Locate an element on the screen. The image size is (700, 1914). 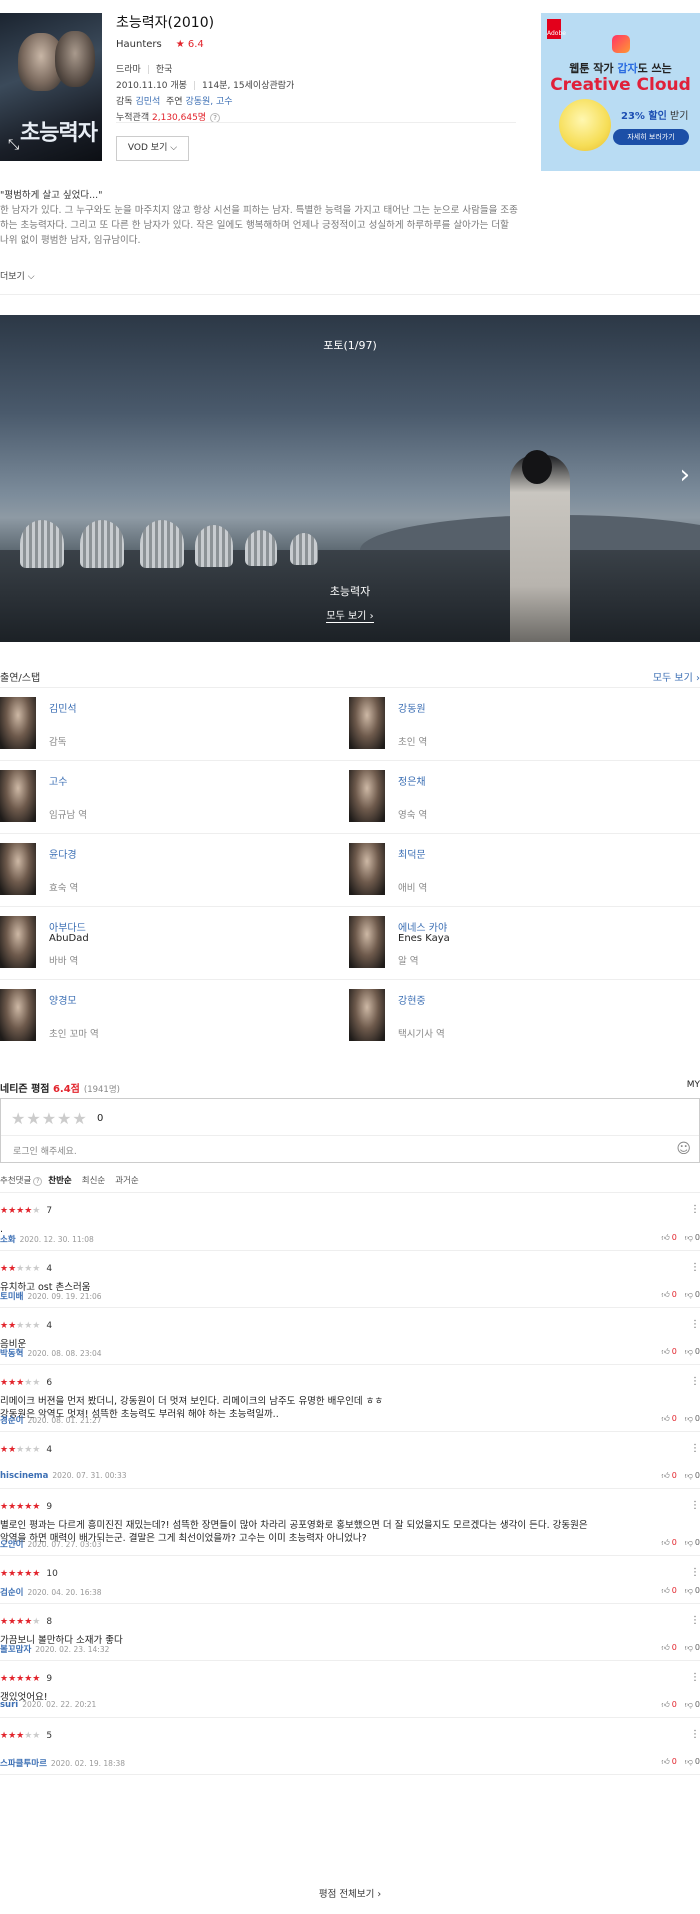
cast-item: 정은채 영숙 역 is located at coordinates (519, 797).